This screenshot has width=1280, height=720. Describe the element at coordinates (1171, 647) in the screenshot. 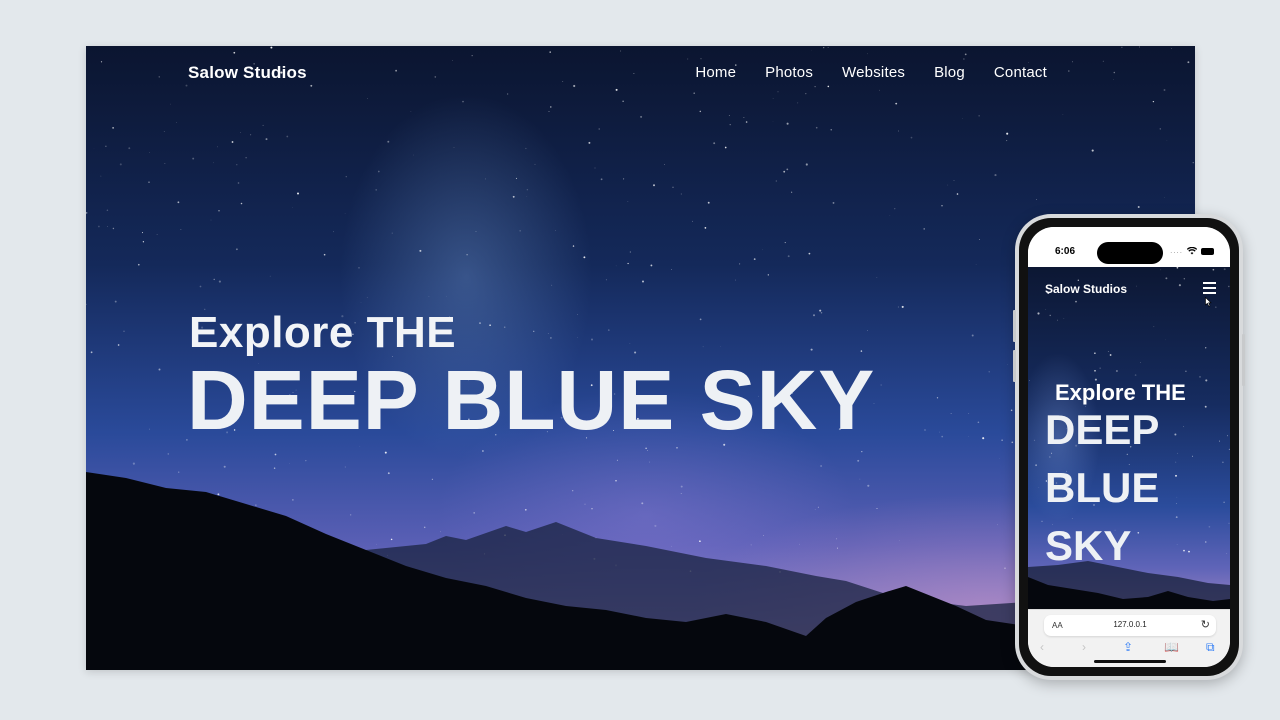

I see `bookmarks-icon: 📖` at that location.